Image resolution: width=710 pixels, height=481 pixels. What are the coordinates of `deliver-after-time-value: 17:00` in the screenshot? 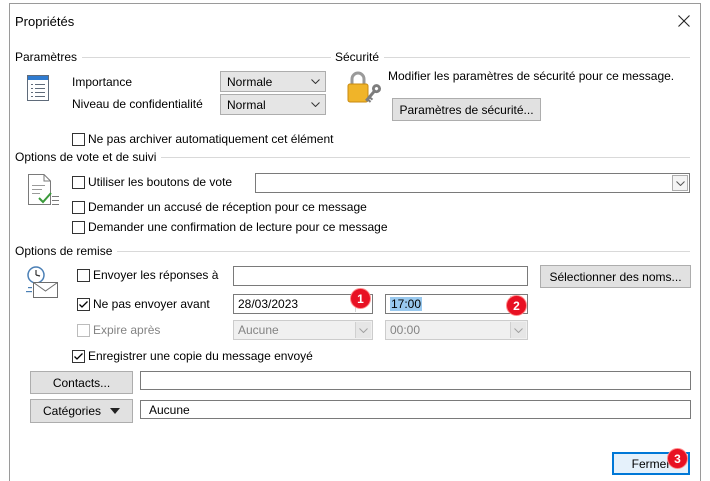 It's located at (406, 304).